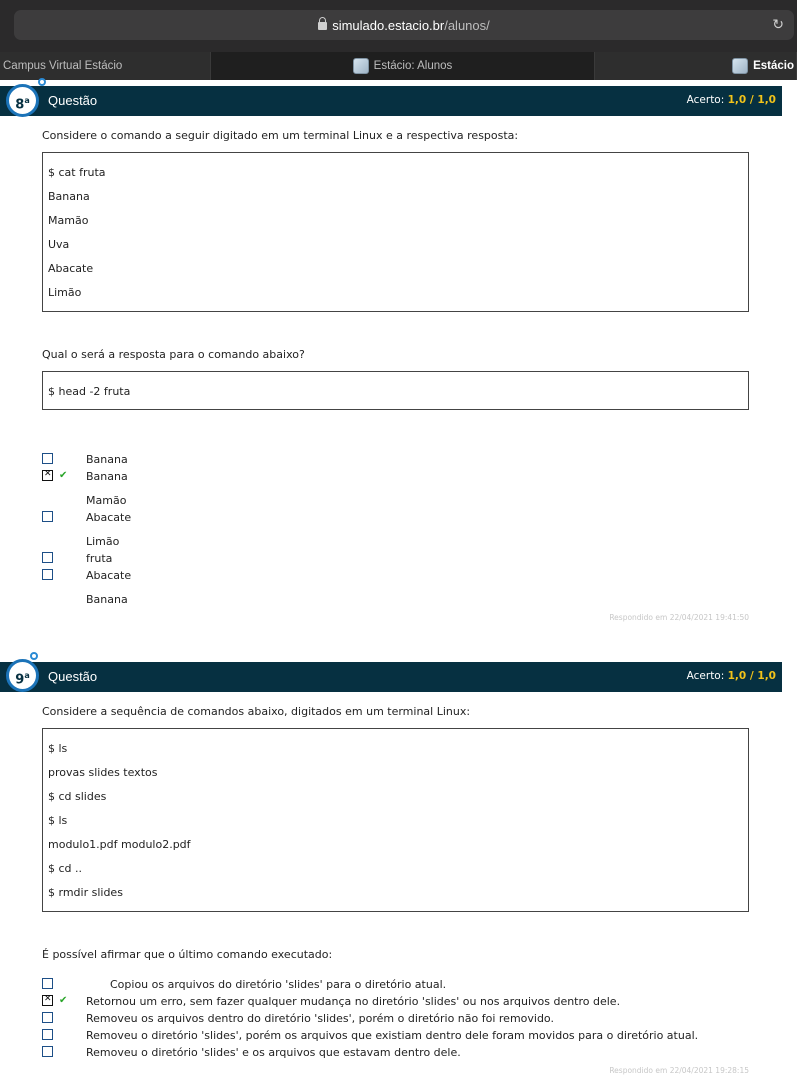 This screenshot has width=797, height=1080. What do you see at coordinates (696, 66) in the screenshot?
I see `tab-estacio: Estácio` at bounding box center [696, 66].